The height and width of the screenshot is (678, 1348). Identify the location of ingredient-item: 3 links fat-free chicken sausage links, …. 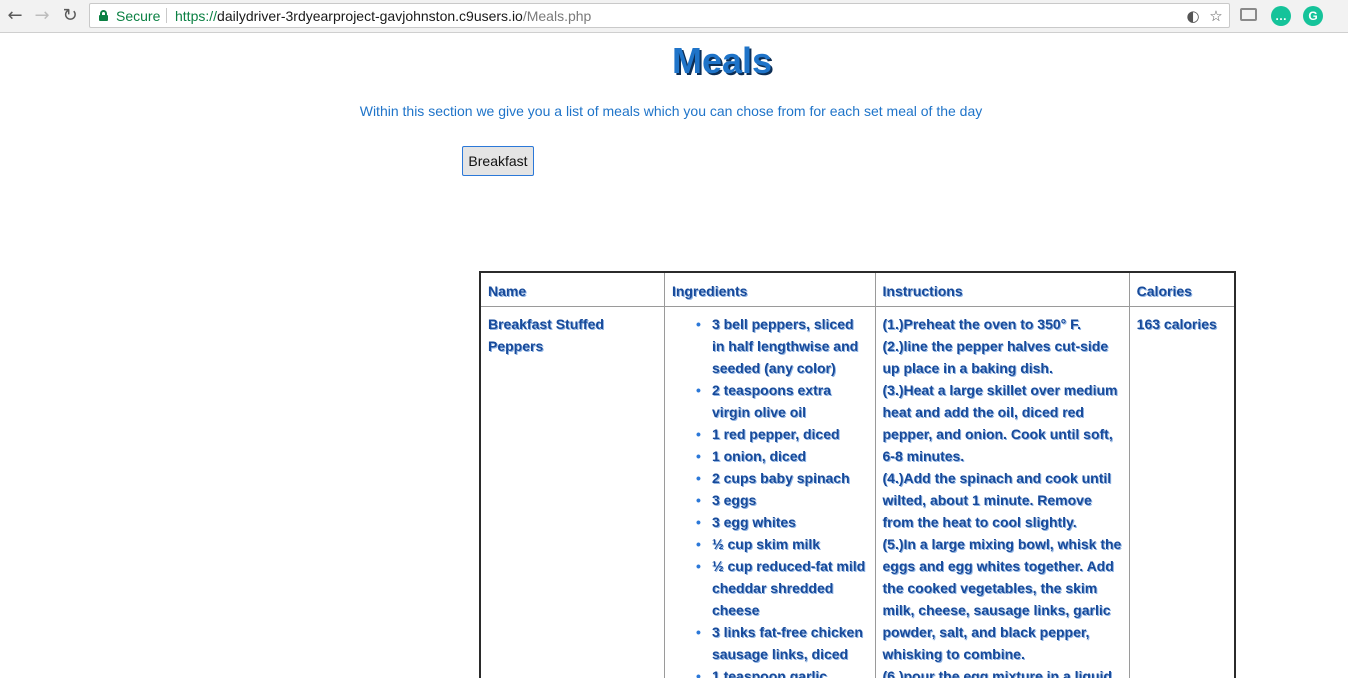
(782, 643).